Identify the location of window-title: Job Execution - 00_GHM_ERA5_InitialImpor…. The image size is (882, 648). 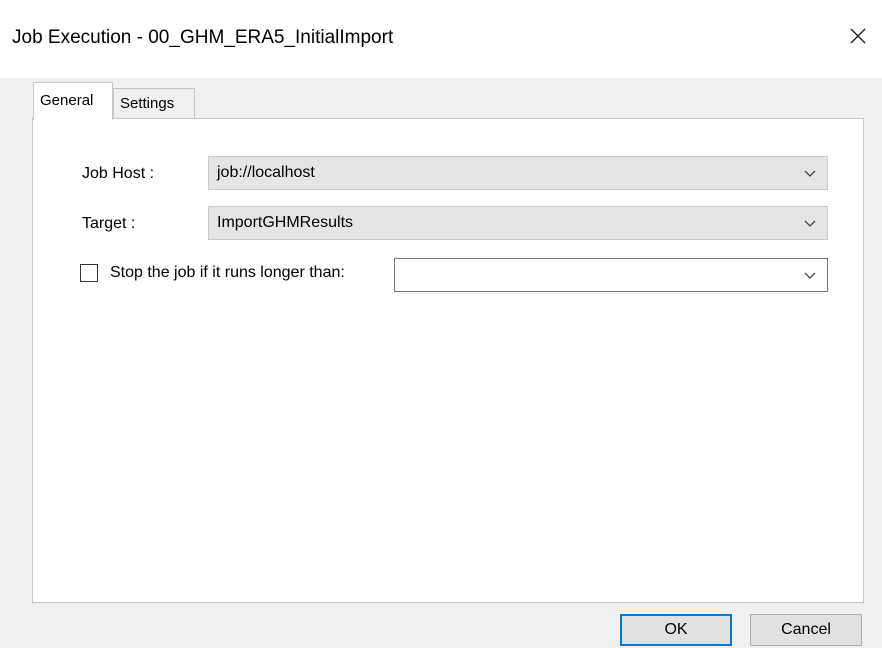
(203, 37).